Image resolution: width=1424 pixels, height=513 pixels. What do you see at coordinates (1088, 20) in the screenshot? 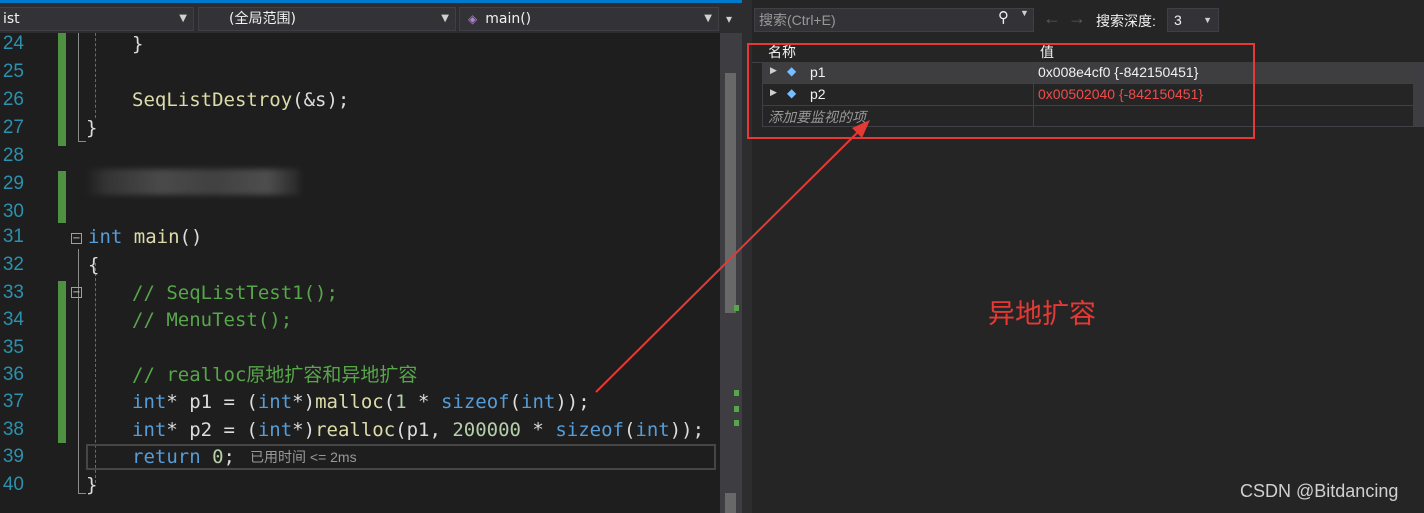
I see `watch-toolbar: 搜索(Ctrl+E) ⚲ ▼ ← → 搜索深度: 3 ▼` at bounding box center [1088, 20].